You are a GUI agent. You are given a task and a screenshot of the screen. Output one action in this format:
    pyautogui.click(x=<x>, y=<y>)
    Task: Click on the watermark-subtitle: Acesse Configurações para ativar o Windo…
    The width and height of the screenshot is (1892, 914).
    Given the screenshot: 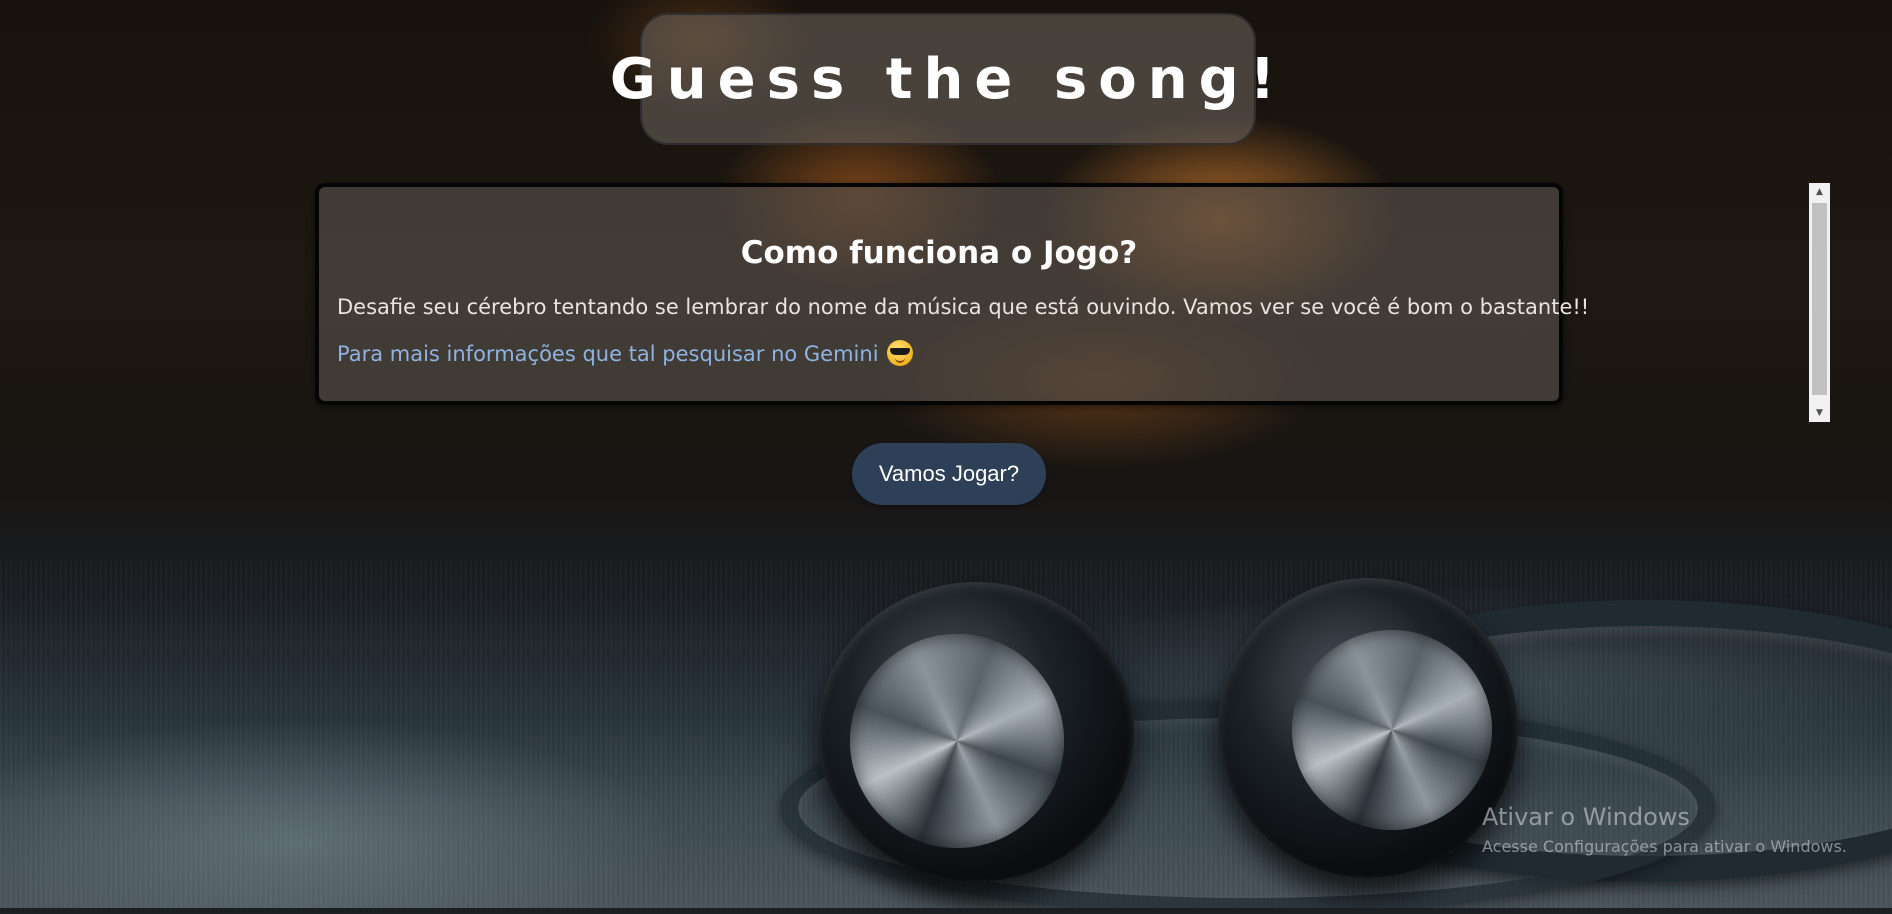 What is the action you would take?
    pyautogui.click(x=1664, y=846)
    